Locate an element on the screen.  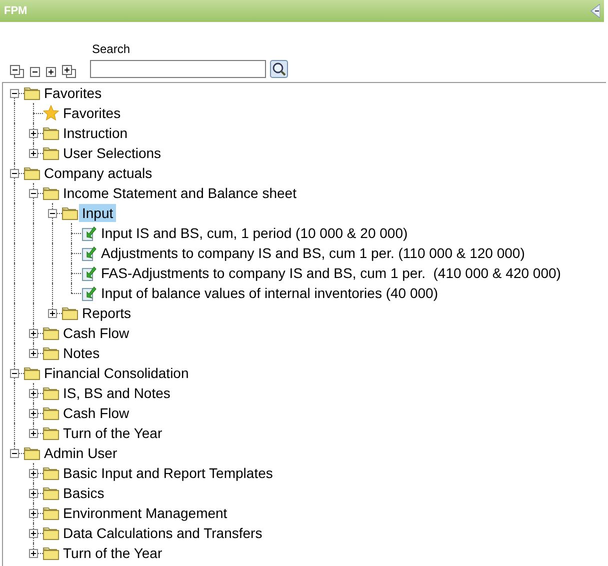
expand-all-icon is located at coordinates (69, 71).